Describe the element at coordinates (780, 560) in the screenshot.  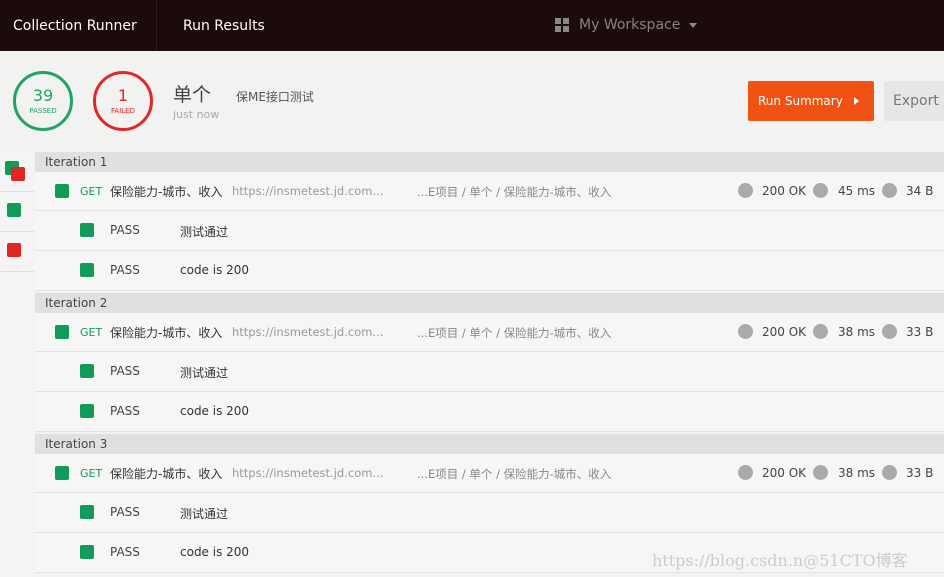
I see `watermark: https://blog.csdn.n@51CTO博客` at that location.